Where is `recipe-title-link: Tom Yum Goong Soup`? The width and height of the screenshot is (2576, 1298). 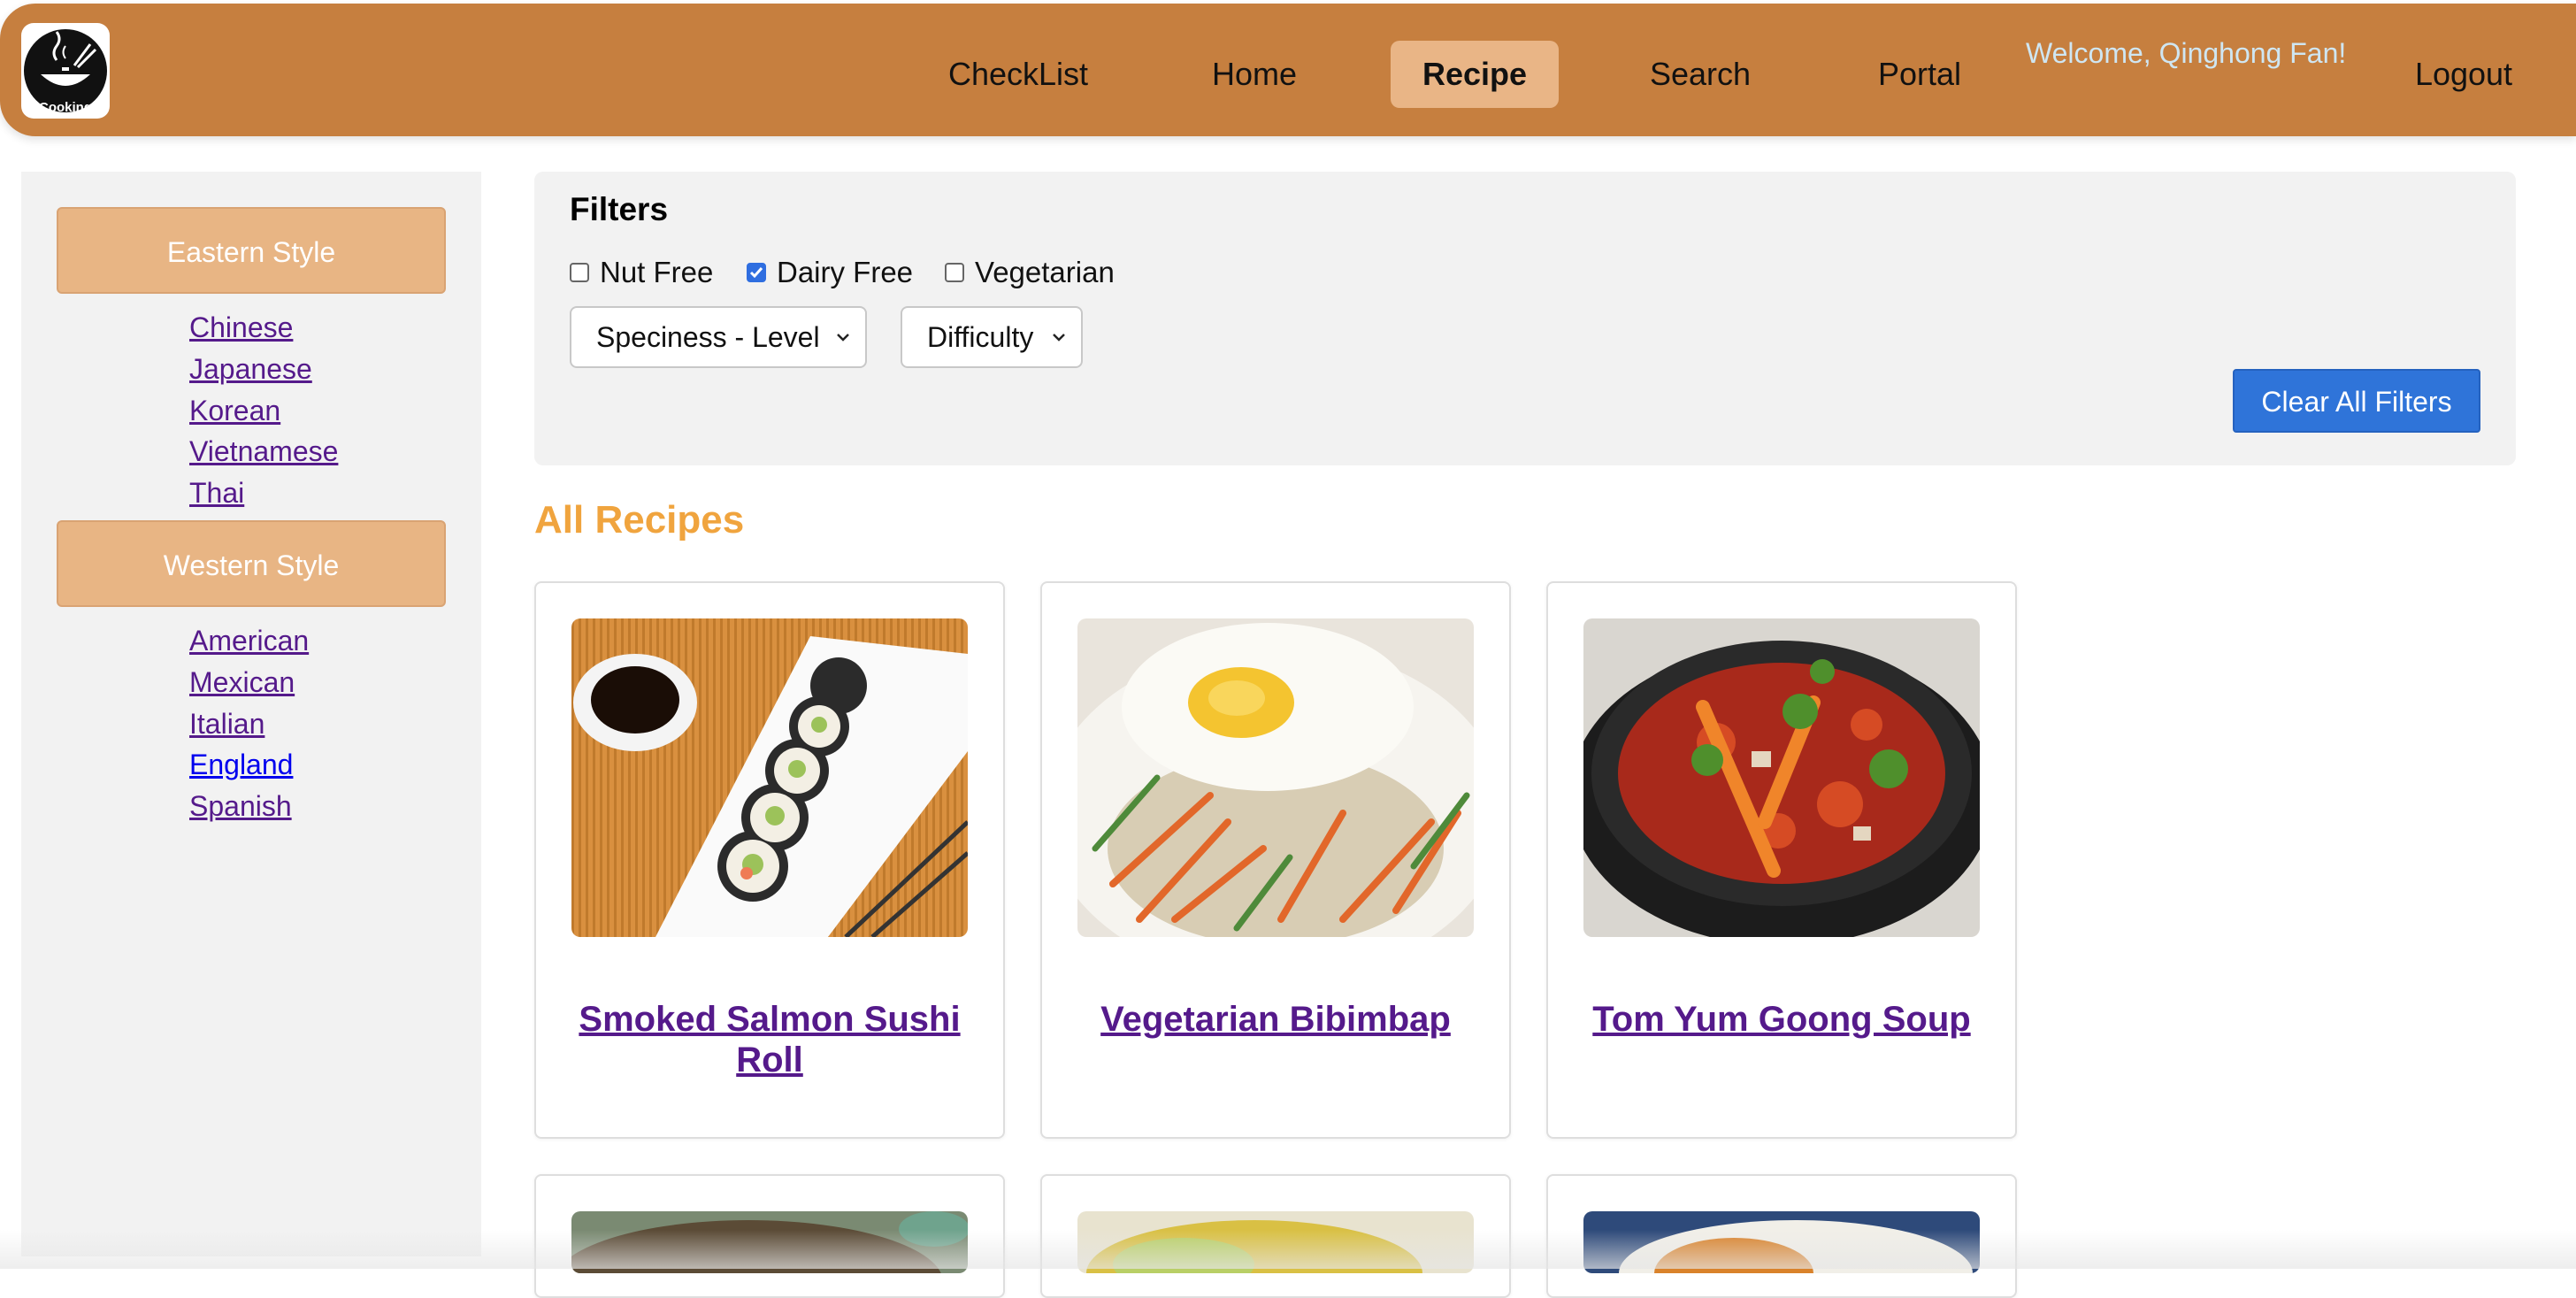
recipe-title-link: Tom Yum Goong Soup is located at coordinates (1781, 1019).